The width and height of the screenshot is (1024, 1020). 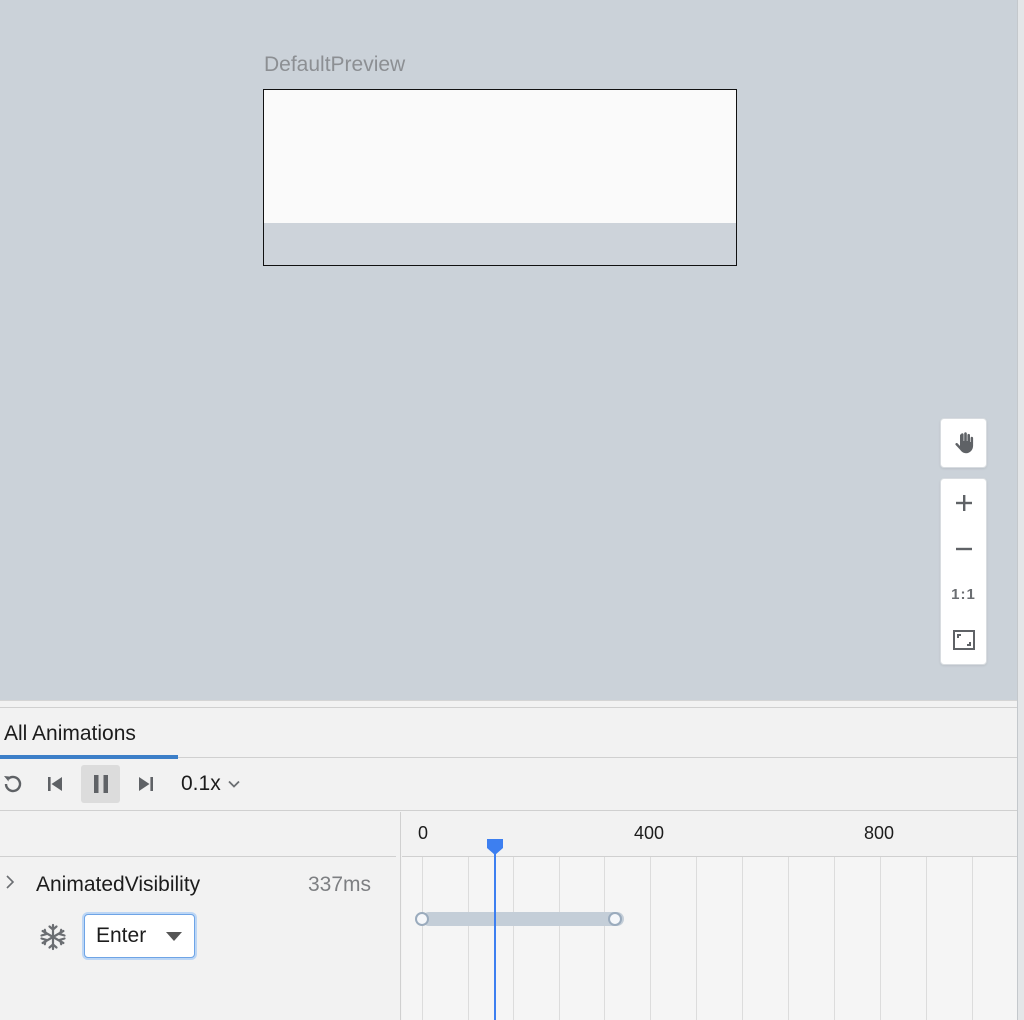 I want to click on freeze-icon, so click(x=53, y=937).